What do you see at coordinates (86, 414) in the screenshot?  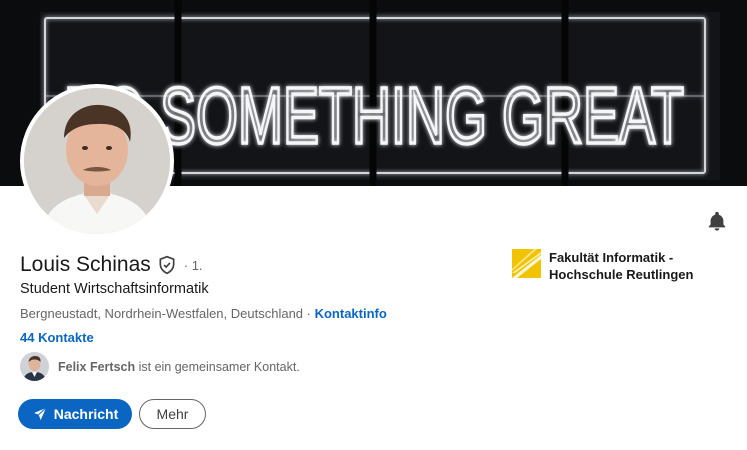 I see `message-button-label: Nachricht` at bounding box center [86, 414].